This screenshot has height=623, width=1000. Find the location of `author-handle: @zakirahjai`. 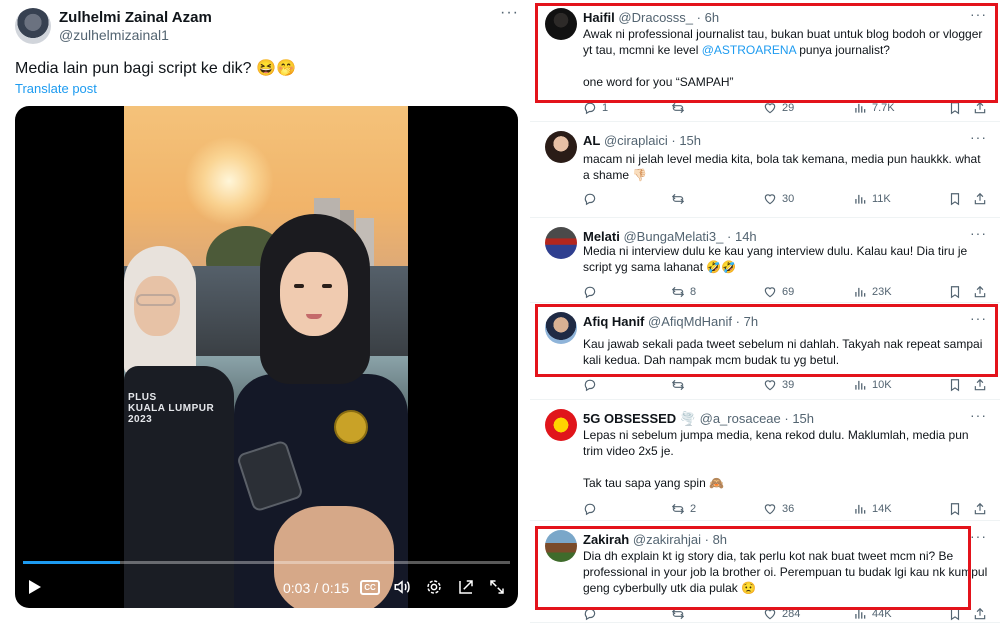

author-handle: @zakirahjai is located at coordinates (667, 539).